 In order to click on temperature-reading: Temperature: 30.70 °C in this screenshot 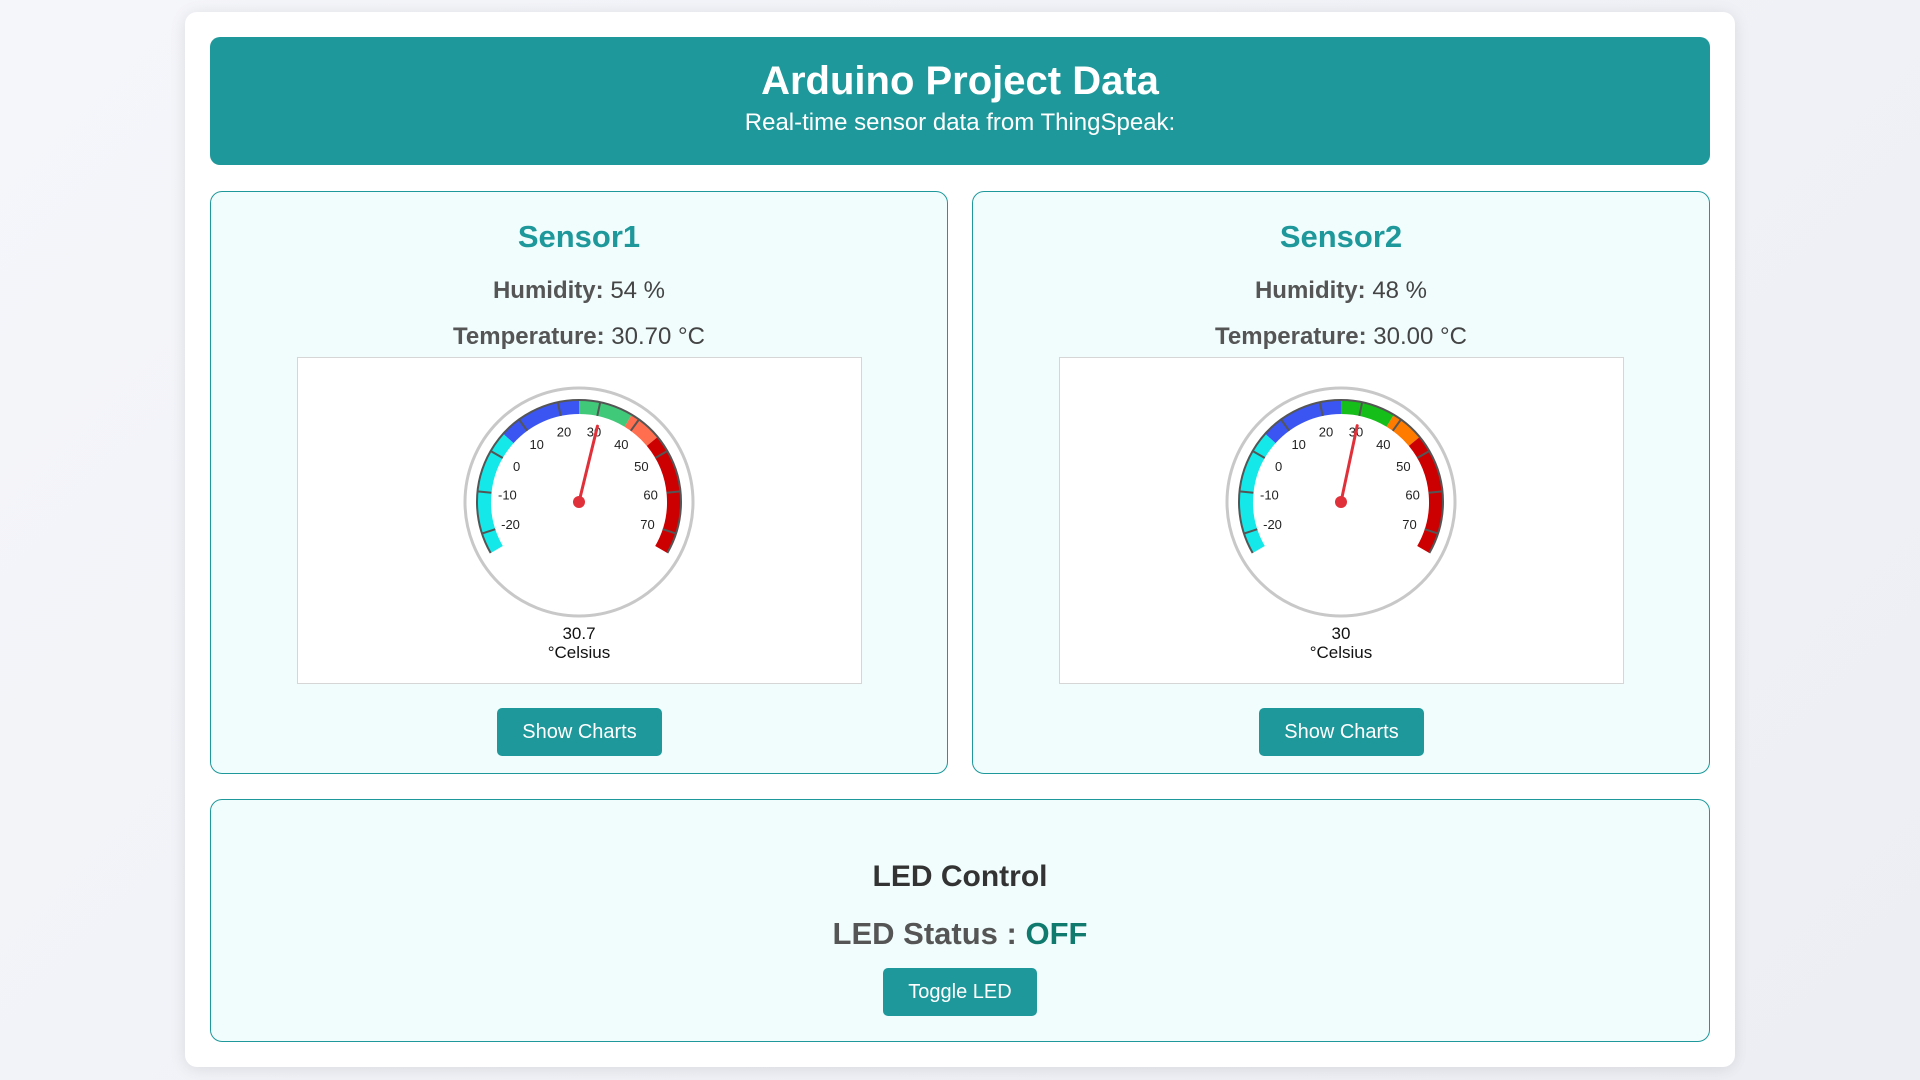, I will do `click(579, 337)`.